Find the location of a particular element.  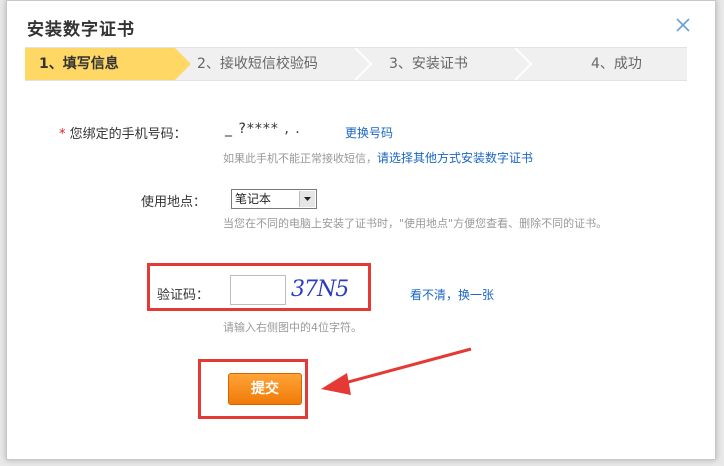

dialog-title: 安装数字证书 is located at coordinates (81, 30).